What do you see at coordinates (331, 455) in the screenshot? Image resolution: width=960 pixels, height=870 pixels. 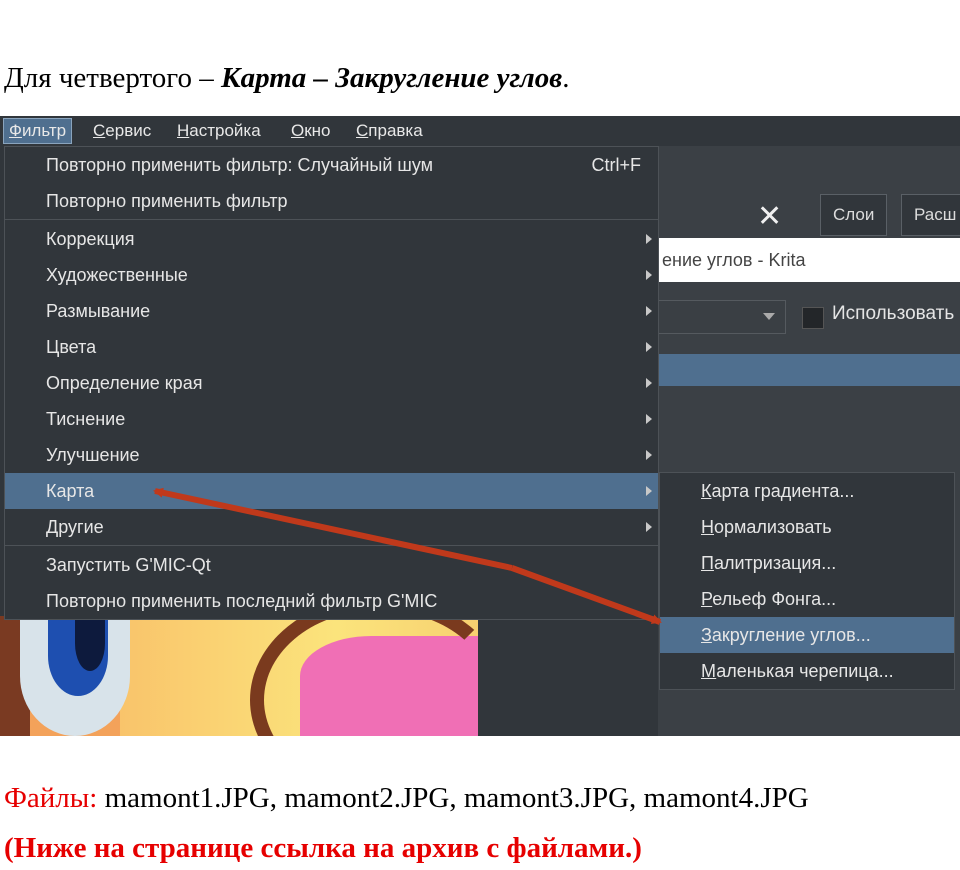 I see `menu-item-enhance: Улучшение` at bounding box center [331, 455].